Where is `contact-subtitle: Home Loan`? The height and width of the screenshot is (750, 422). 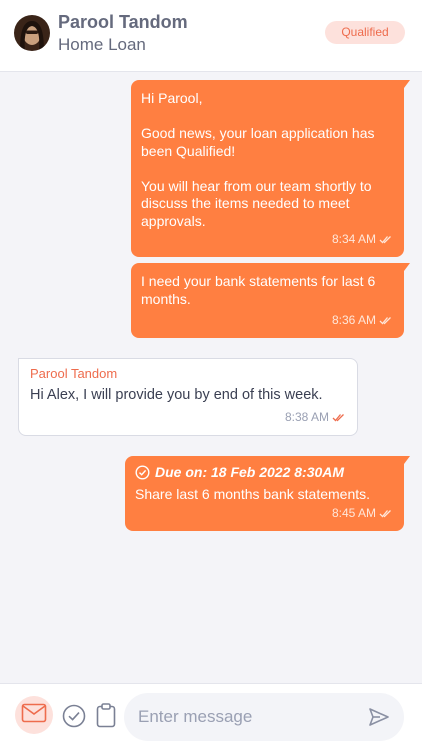
contact-subtitle: Home Loan is located at coordinates (102, 44).